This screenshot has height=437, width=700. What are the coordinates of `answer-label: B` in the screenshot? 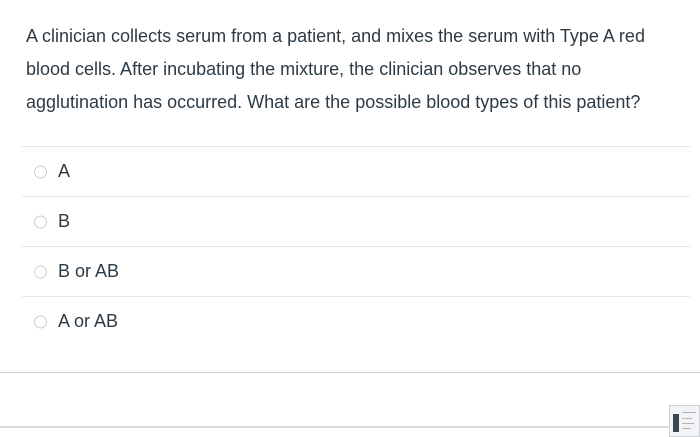 It's located at (64, 221).